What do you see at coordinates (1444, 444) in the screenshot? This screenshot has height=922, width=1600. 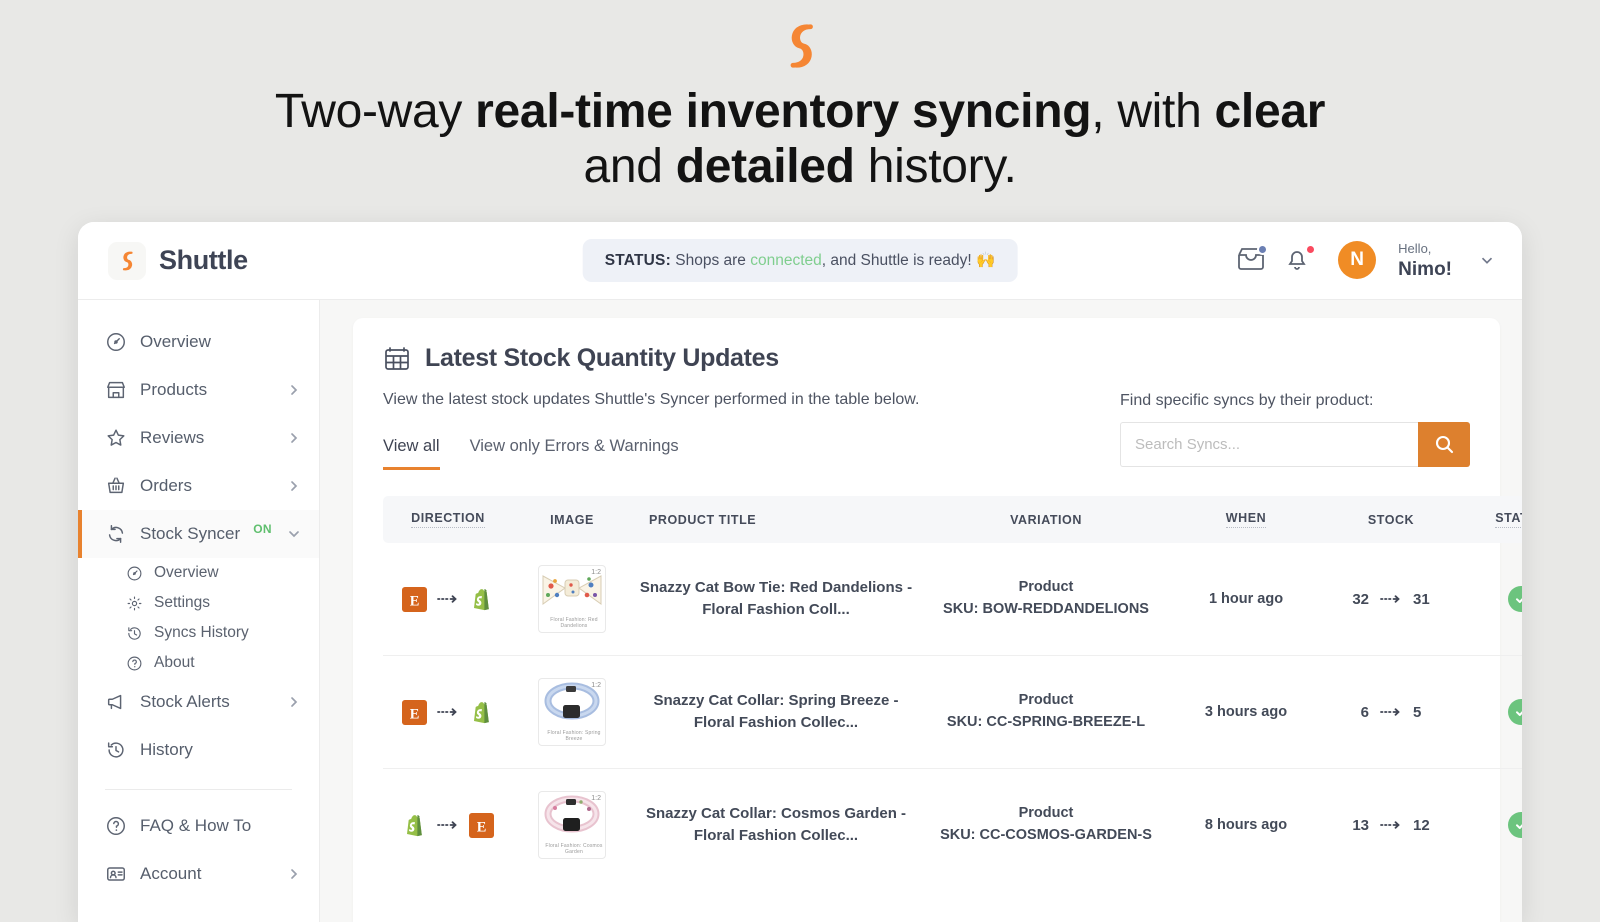 I see `search-button` at bounding box center [1444, 444].